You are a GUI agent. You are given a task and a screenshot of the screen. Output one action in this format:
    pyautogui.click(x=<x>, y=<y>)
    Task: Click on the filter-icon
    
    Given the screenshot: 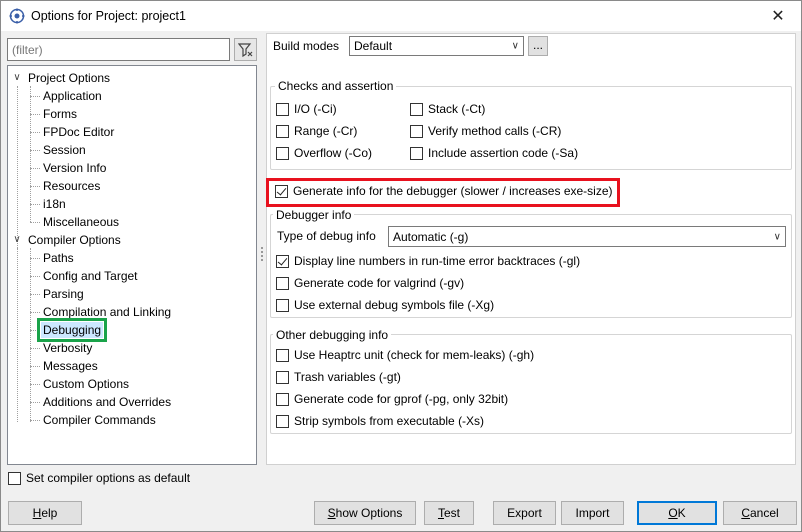 What is the action you would take?
    pyautogui.click(x=244, y=49)
    